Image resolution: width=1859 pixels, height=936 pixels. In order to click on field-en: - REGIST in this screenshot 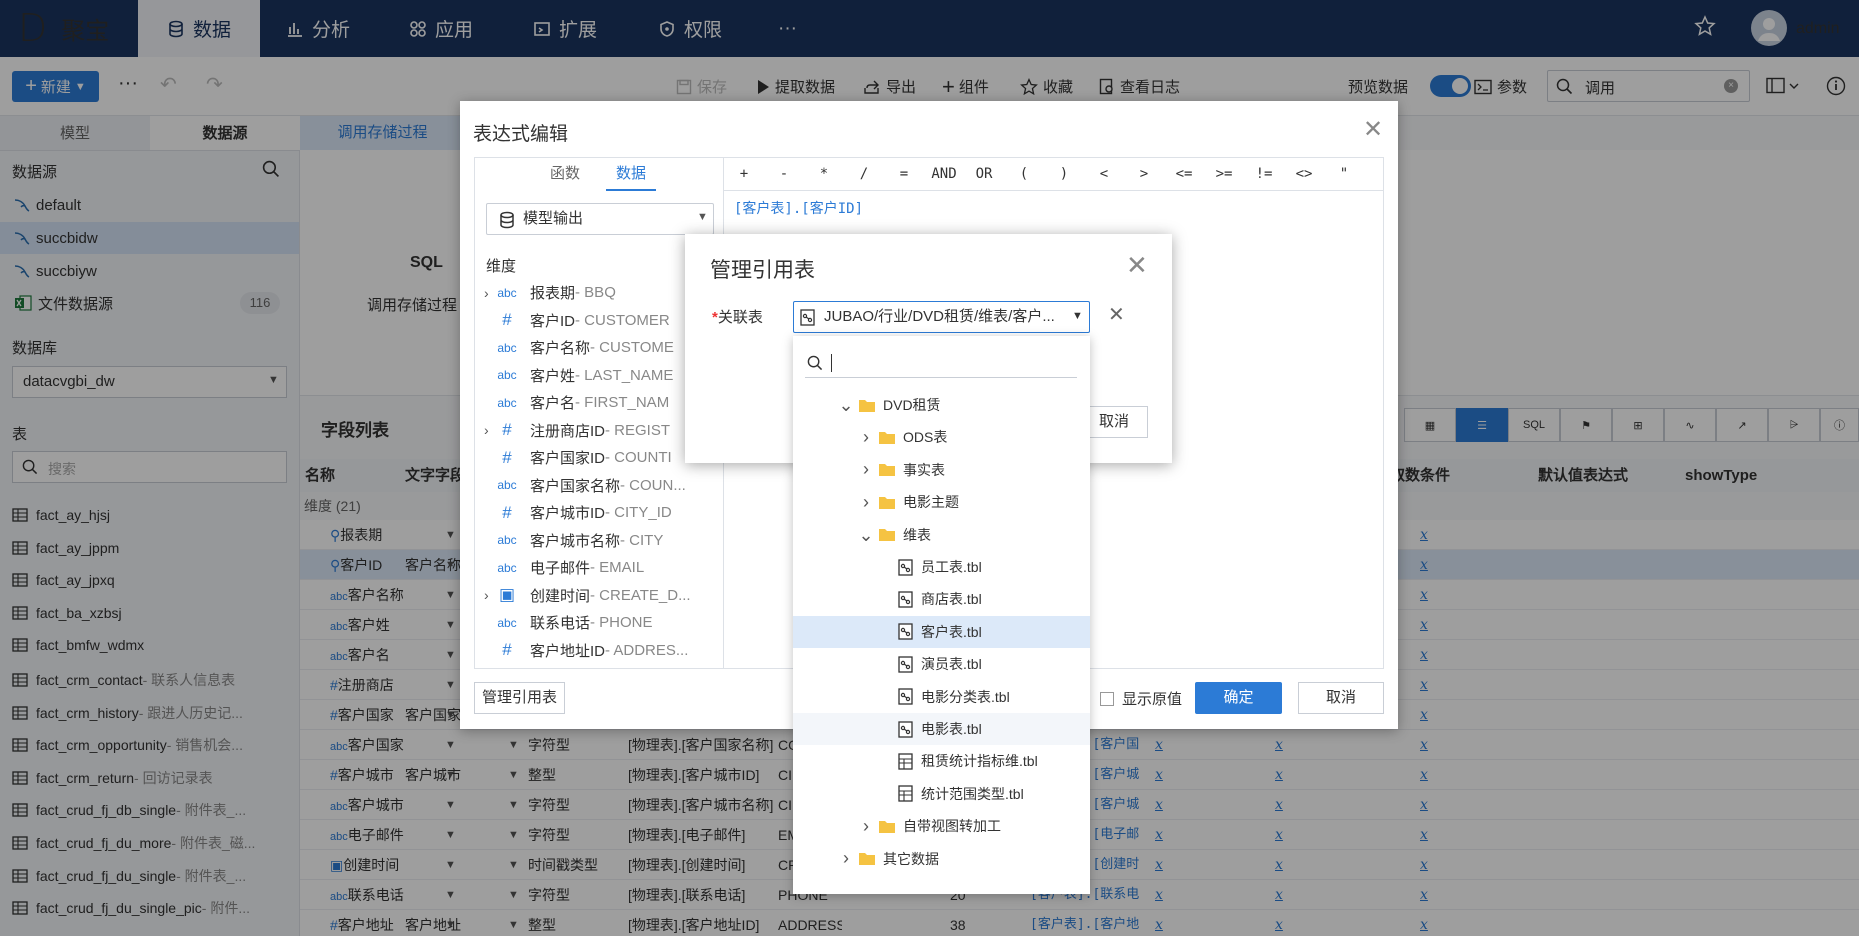, I will do `click(638, 430)`.